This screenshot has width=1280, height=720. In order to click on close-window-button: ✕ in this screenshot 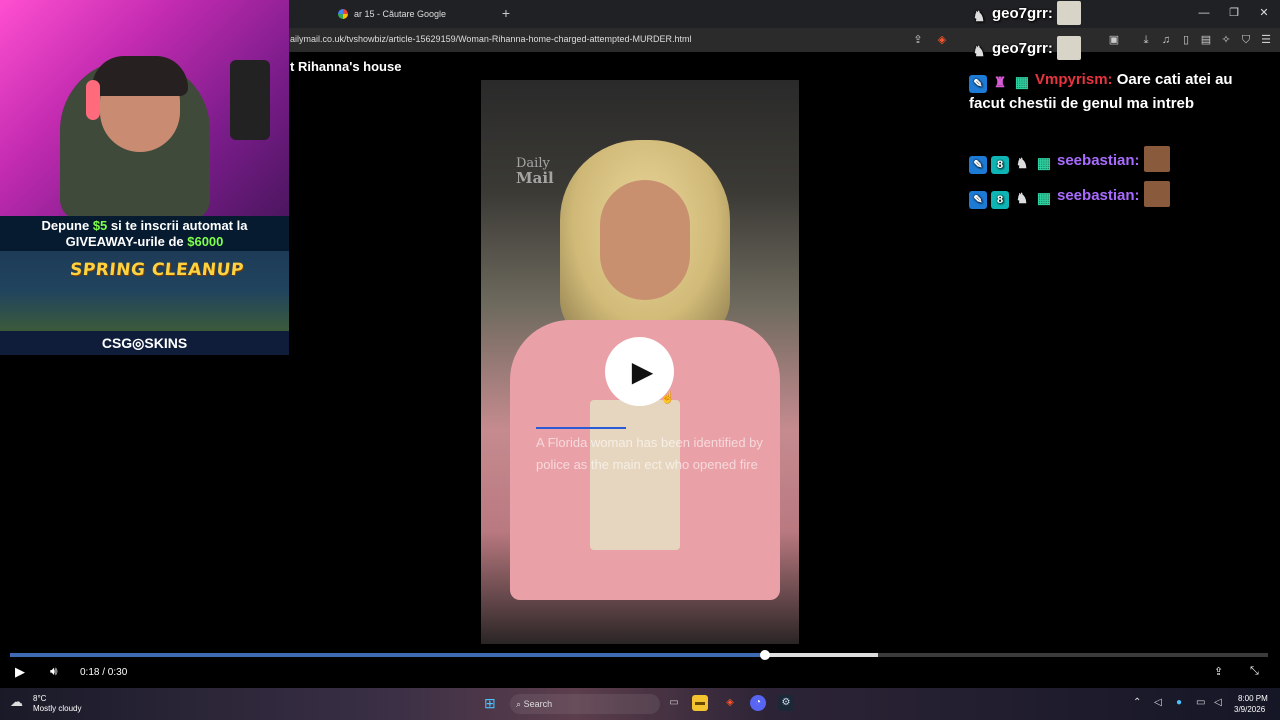, I will do `click(1264, 13)`.